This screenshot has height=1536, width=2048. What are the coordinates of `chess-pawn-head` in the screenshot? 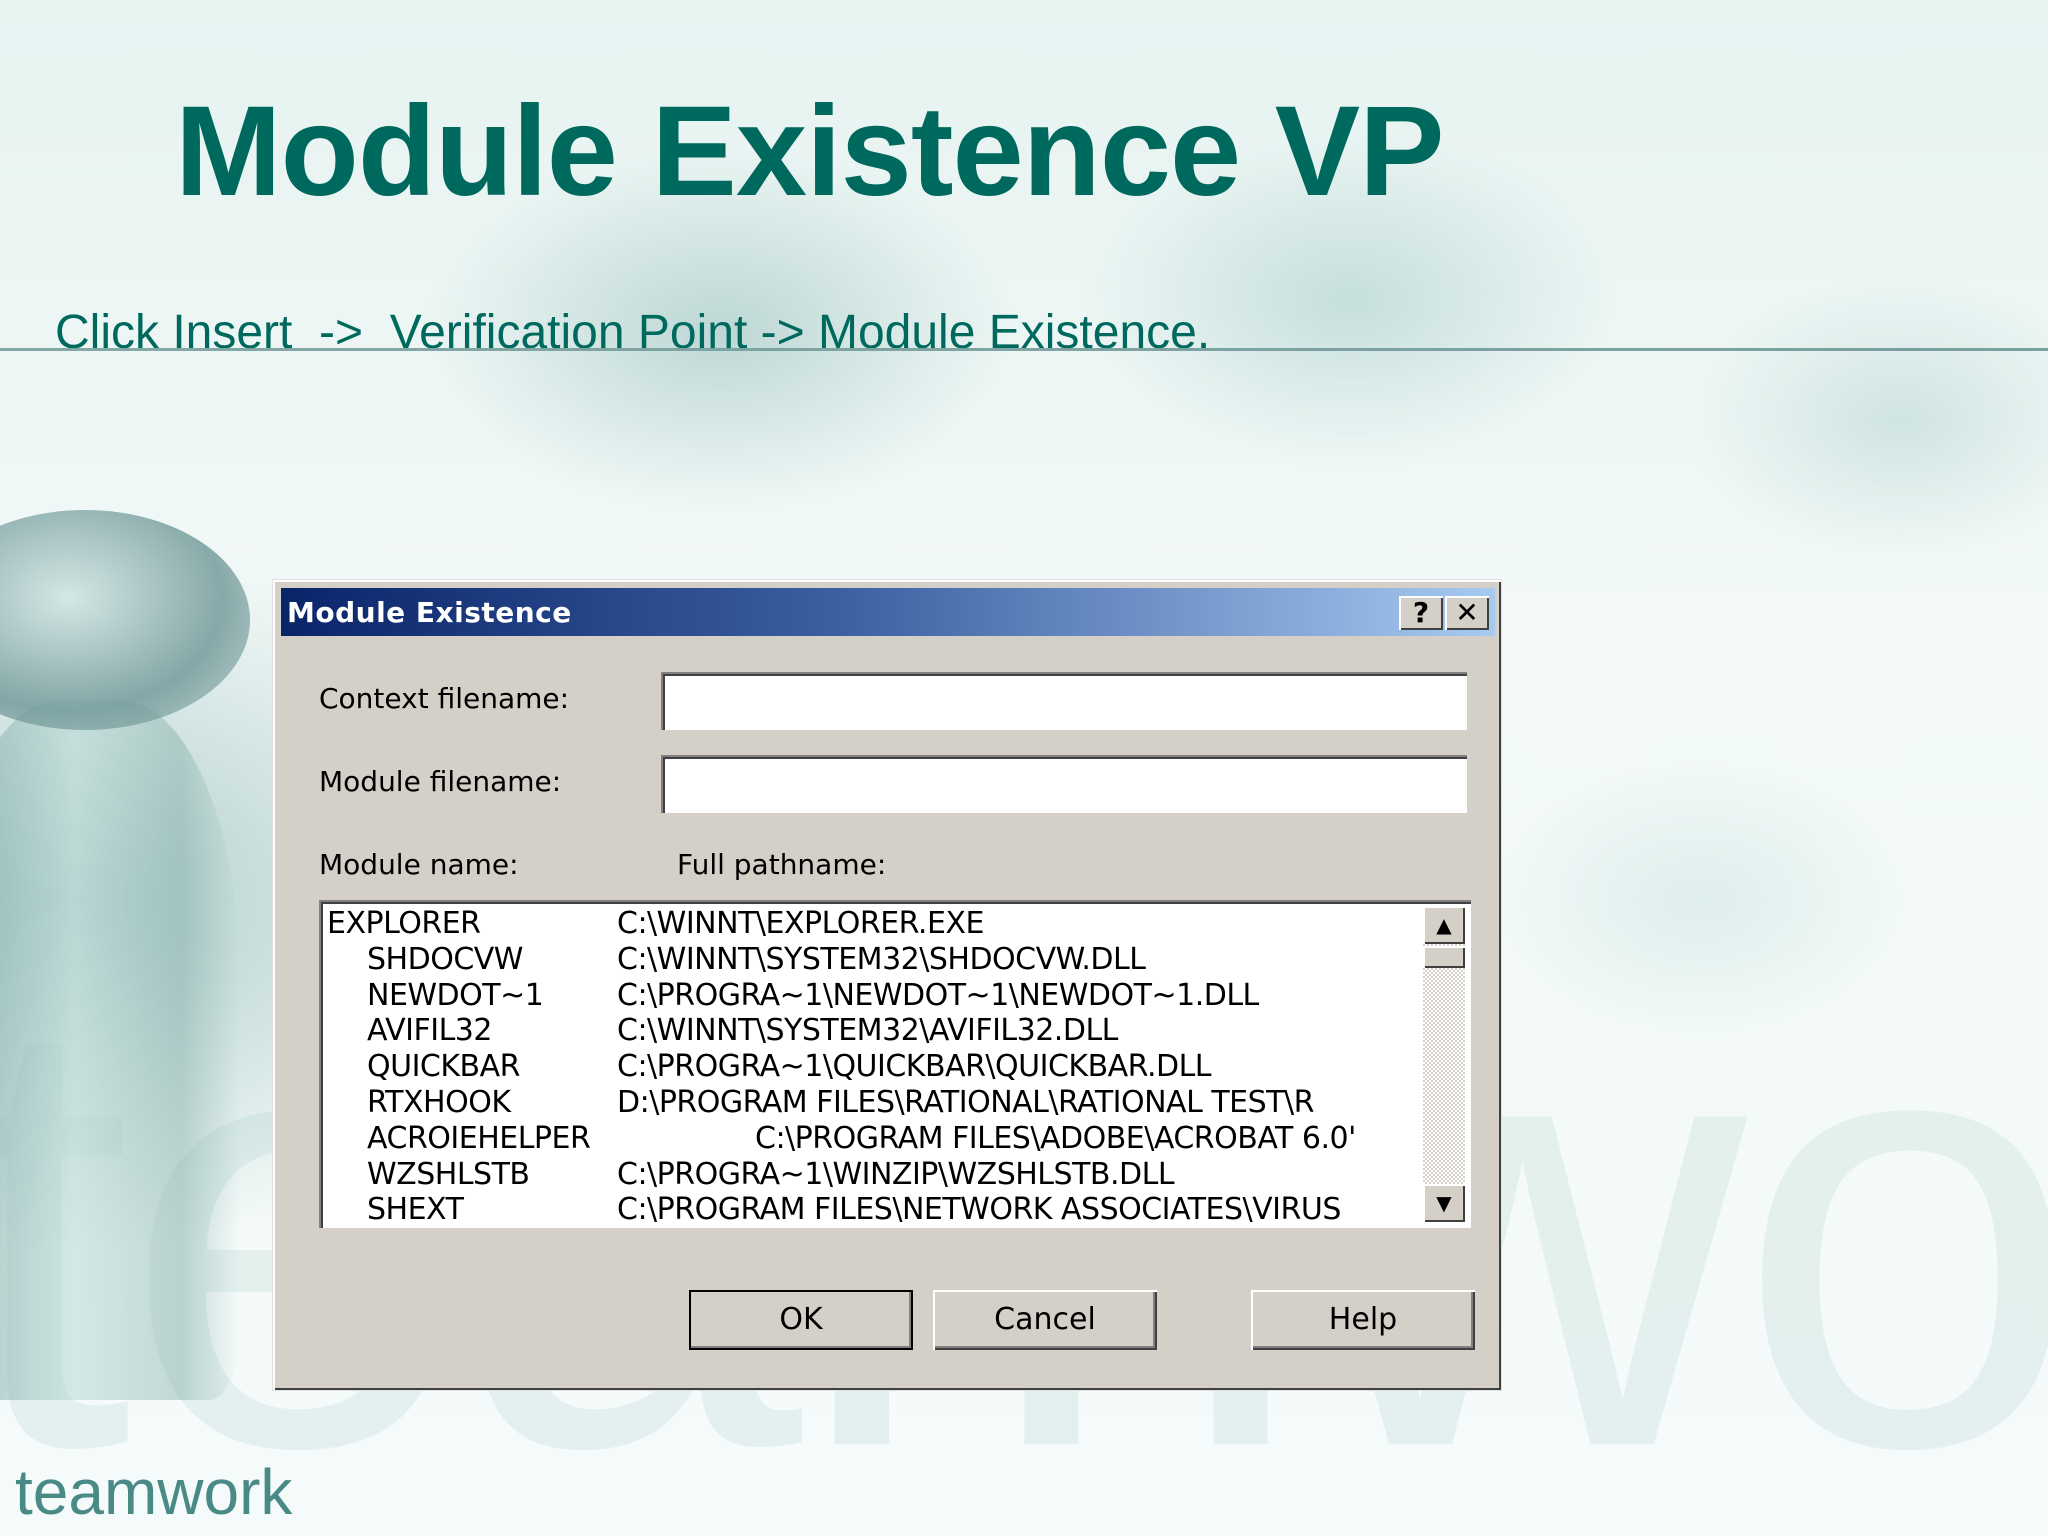 It's located at (125, 620).